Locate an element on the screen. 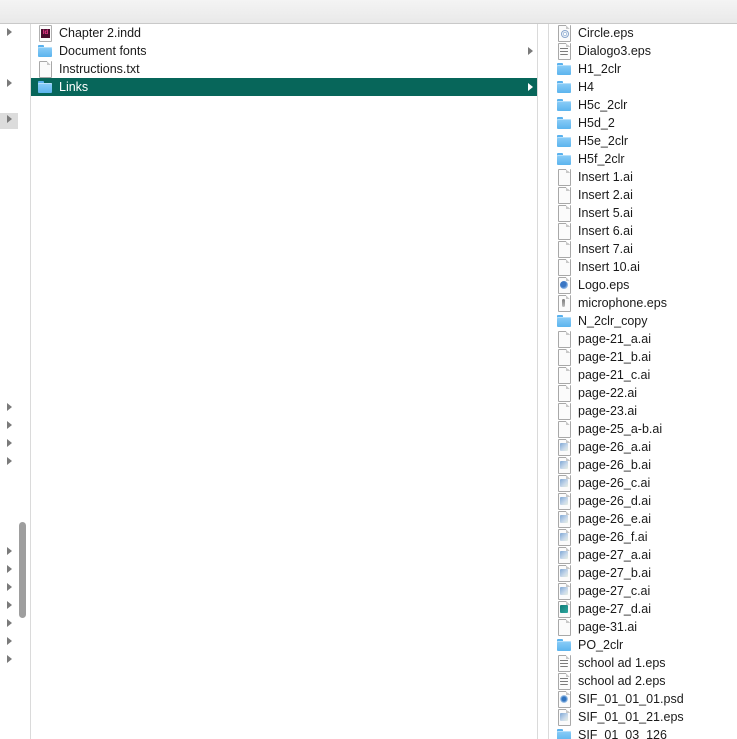 This screenshot has width=737, height=739. list-item: Insert 10.ai is located at coordinates (643, 267).